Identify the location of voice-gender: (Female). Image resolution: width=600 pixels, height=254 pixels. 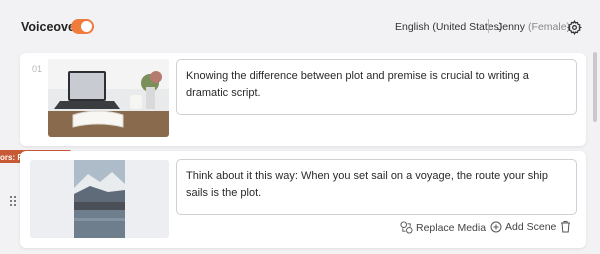
(549, 27).